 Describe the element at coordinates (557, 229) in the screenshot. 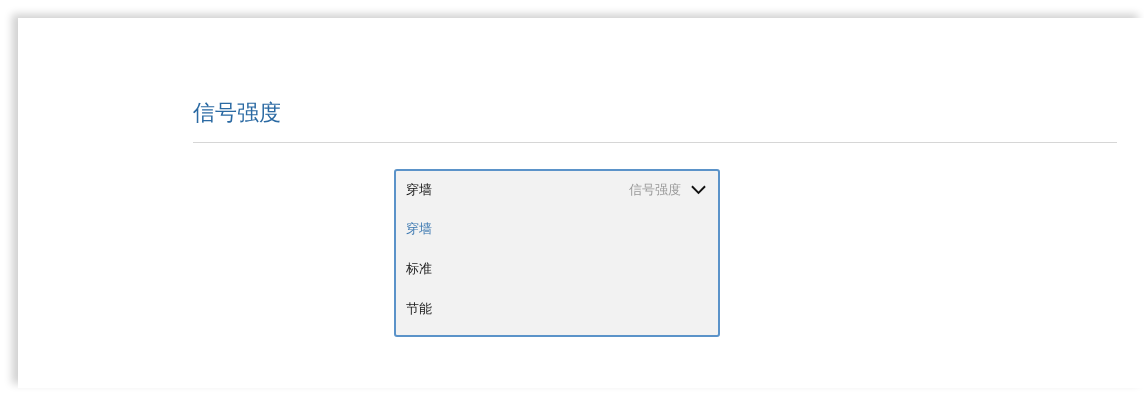

I see `dropdown-option: 穿墙` at that location.